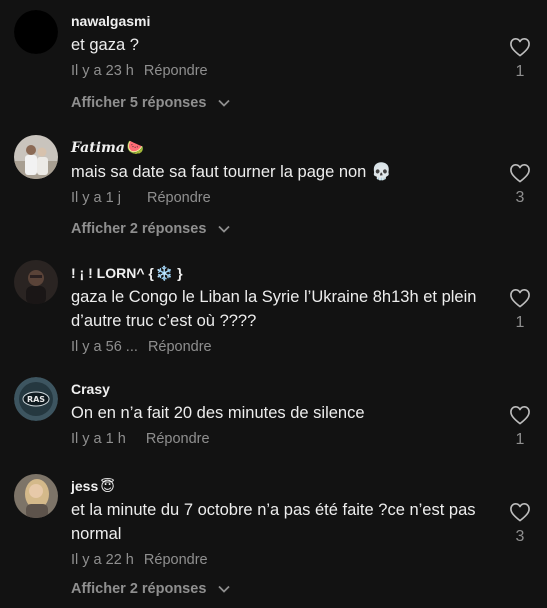 This screenshot has height=608, width=547. I want to click on comment-time: Il y a 23 h, so click(102, 71).